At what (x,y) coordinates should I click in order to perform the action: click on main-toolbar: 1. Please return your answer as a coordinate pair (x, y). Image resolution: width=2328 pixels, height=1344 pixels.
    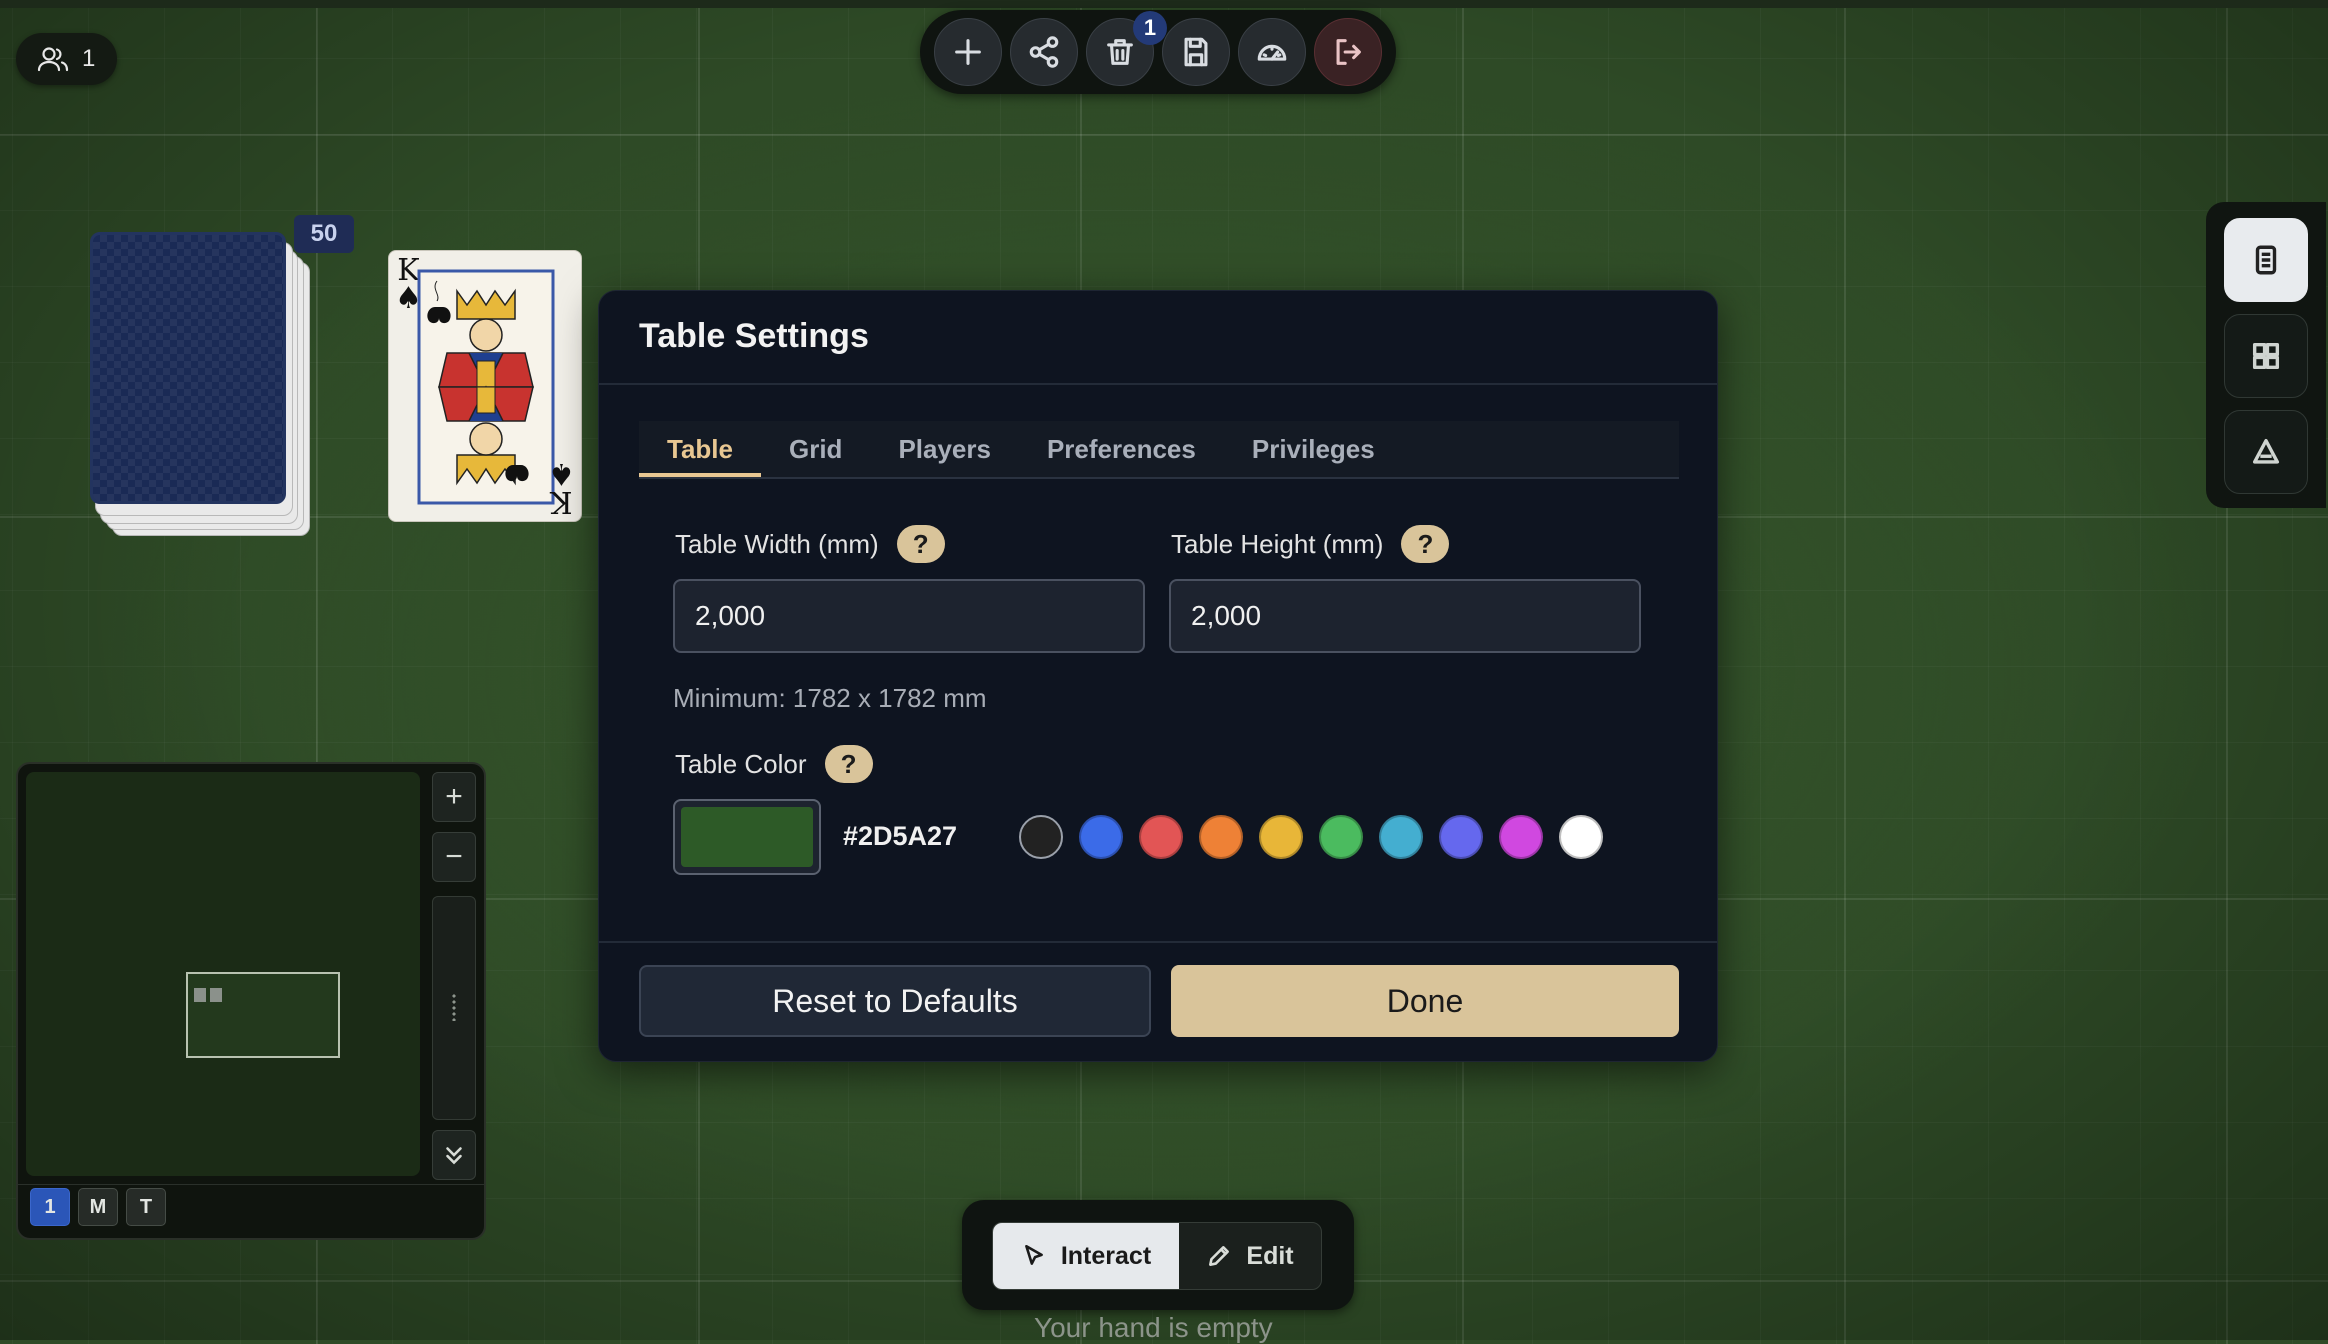
    Looking at the image, I should click on (1158, 52).